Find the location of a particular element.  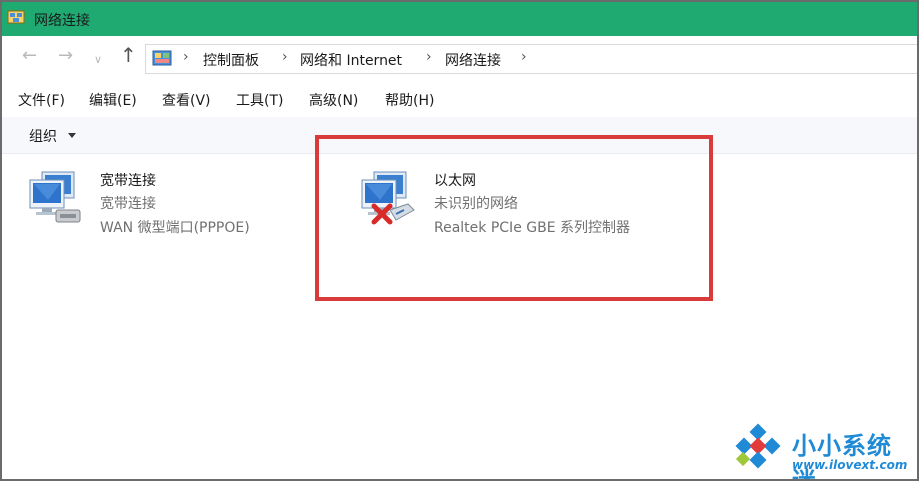

watermark: 小小系统迷 www.ilovext.com is located at coordinates (822, 451).